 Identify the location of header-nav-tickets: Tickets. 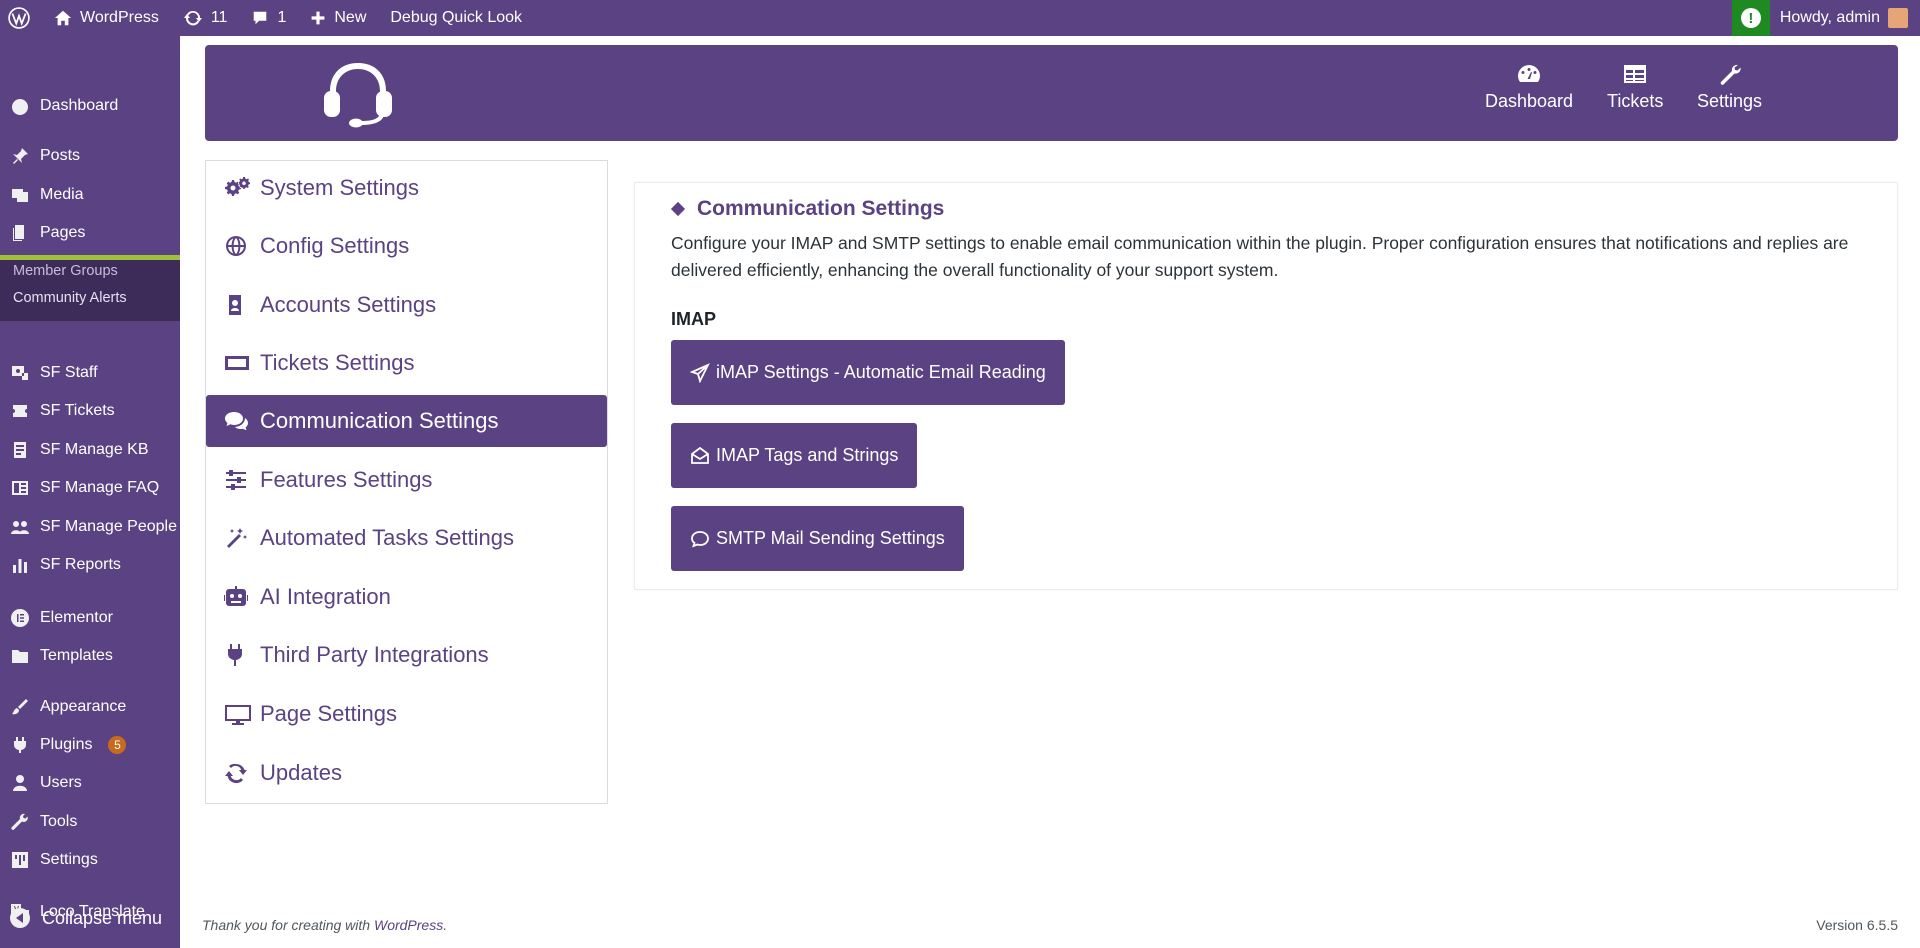
(1635, 87).